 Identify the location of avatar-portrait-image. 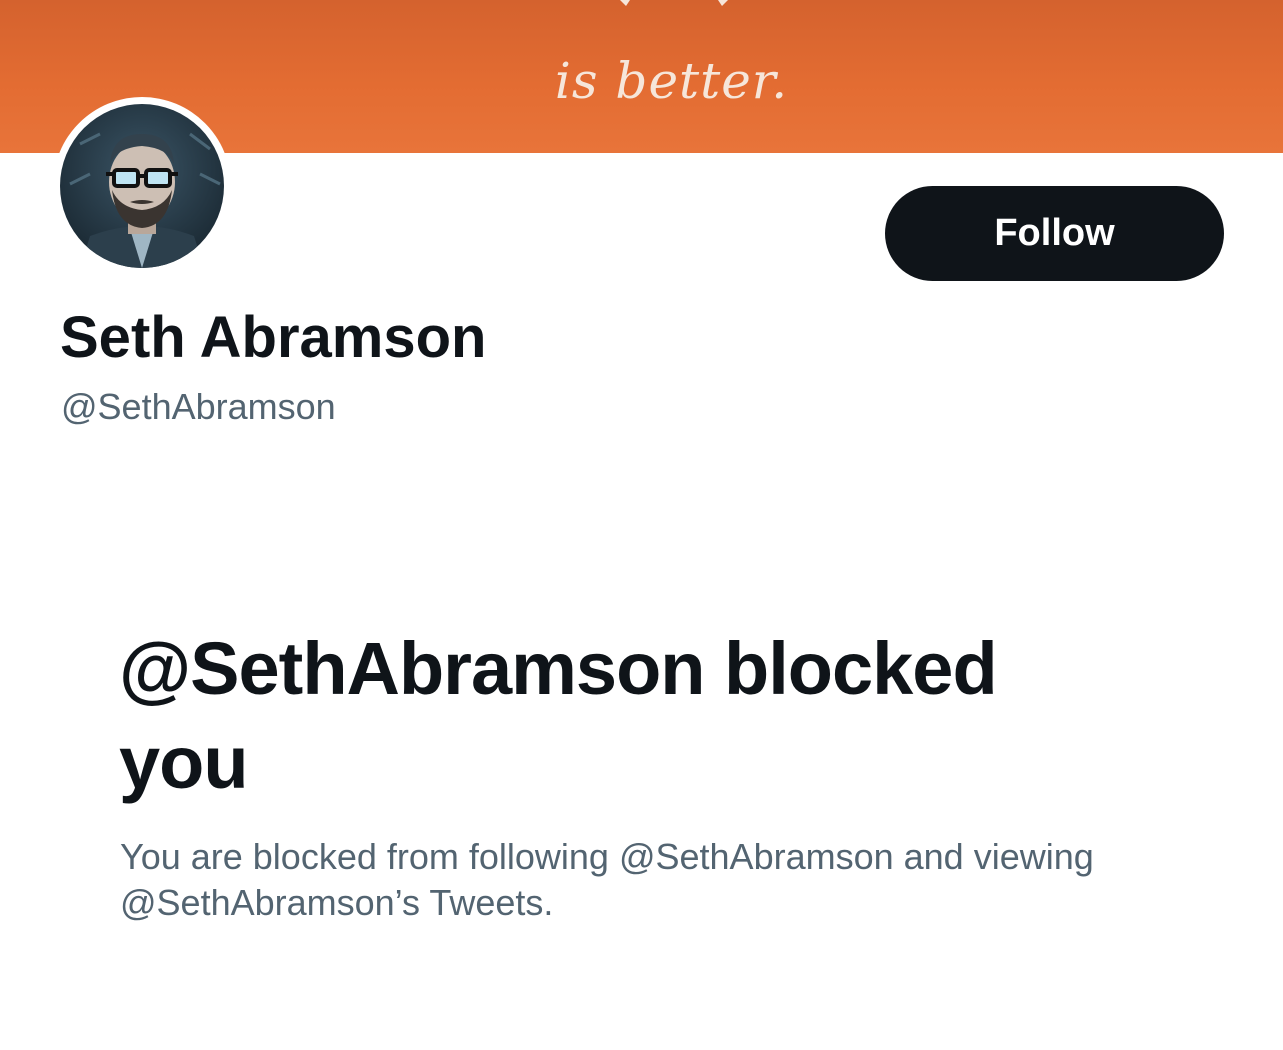
(142, 186).